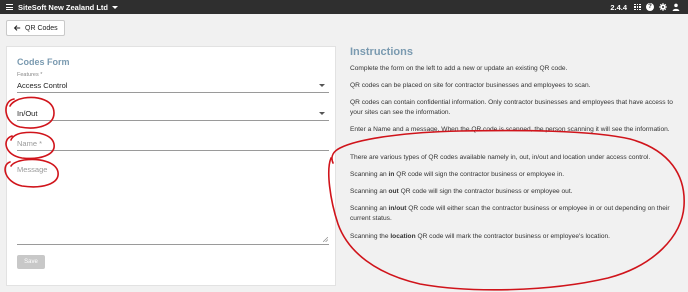 The width and height of the screenshot is (688, 292). Describe the element at coordinates (618, 7) in the screenshot. I see `app-version: 2.4.4` at that location.